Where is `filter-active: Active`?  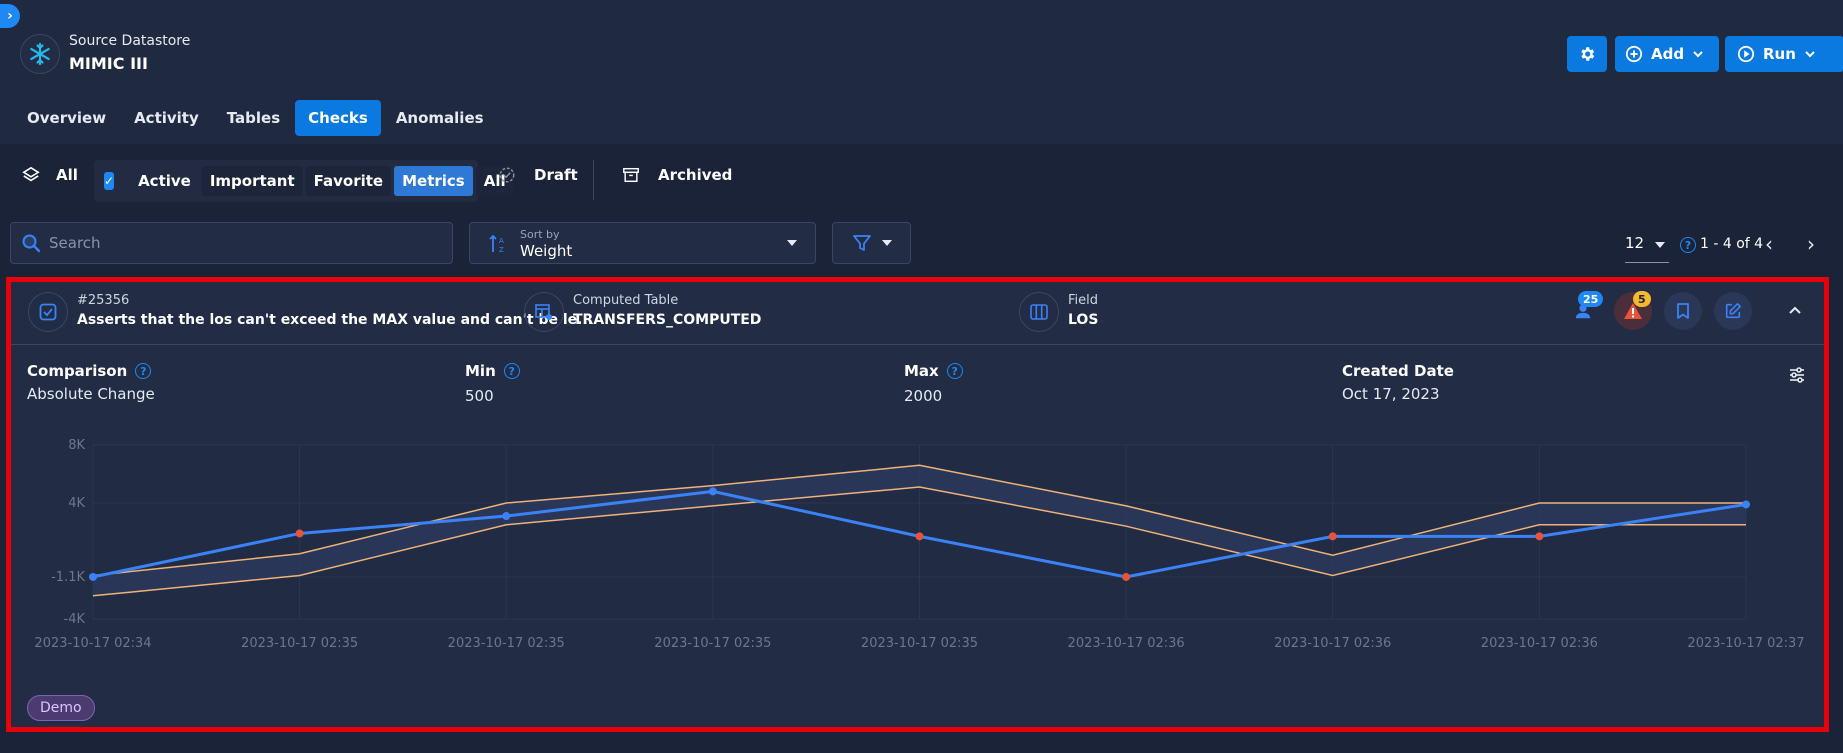 filter-active: Active is located at coordinates (164, 181).